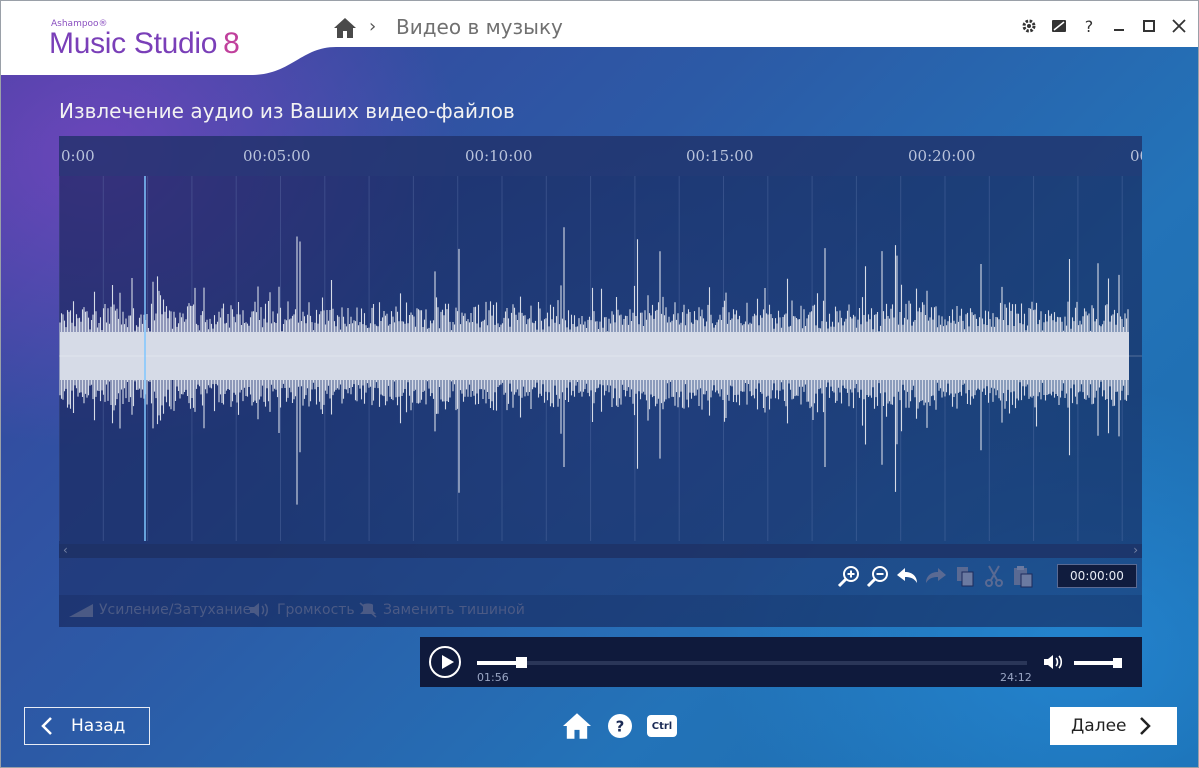 Image resolution: width=1199 pixels, height=768 pixels. I want to click on chevron-right-icon, so click(1146, 726).